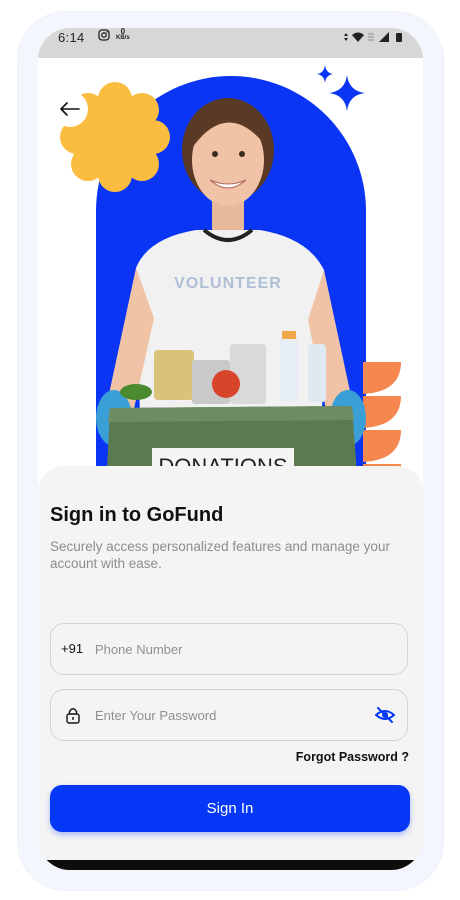  What do you see at coordinates (399, 37) in the screenshot?
I see `battery-icon` at bounding box center [399, 37].